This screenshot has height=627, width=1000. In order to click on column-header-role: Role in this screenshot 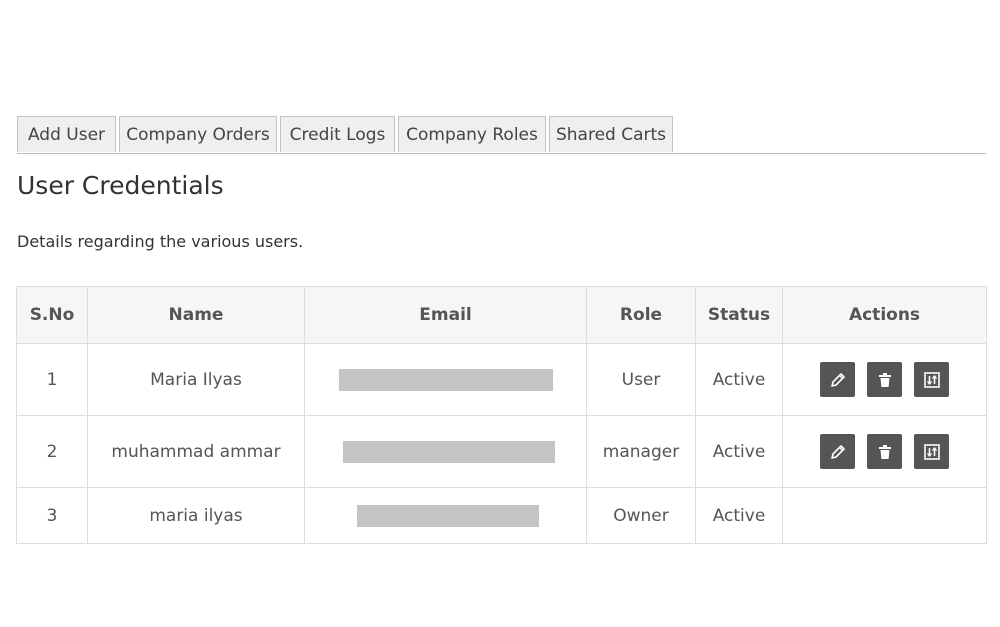, I will do `click(641, 315)`.